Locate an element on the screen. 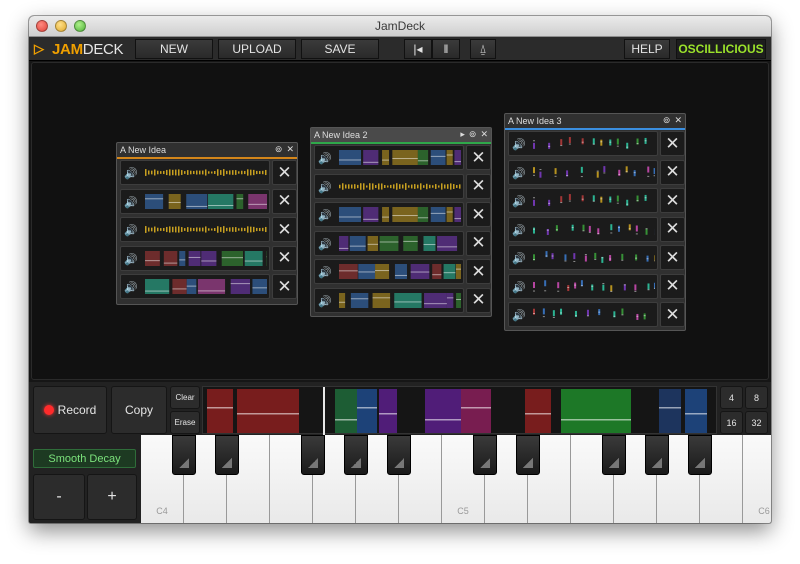 Image resolution: width=800 pixels, height=564 pixels. copy-button: Copy is located at coordinates (139, 410).